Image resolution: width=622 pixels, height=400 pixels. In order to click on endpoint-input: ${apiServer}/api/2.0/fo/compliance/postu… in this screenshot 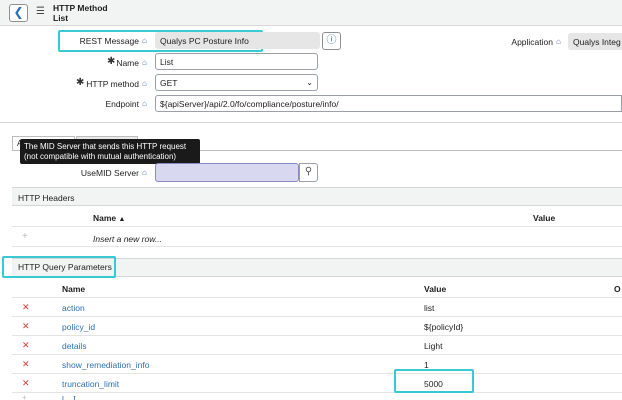, I will do `click(388, 103)`.